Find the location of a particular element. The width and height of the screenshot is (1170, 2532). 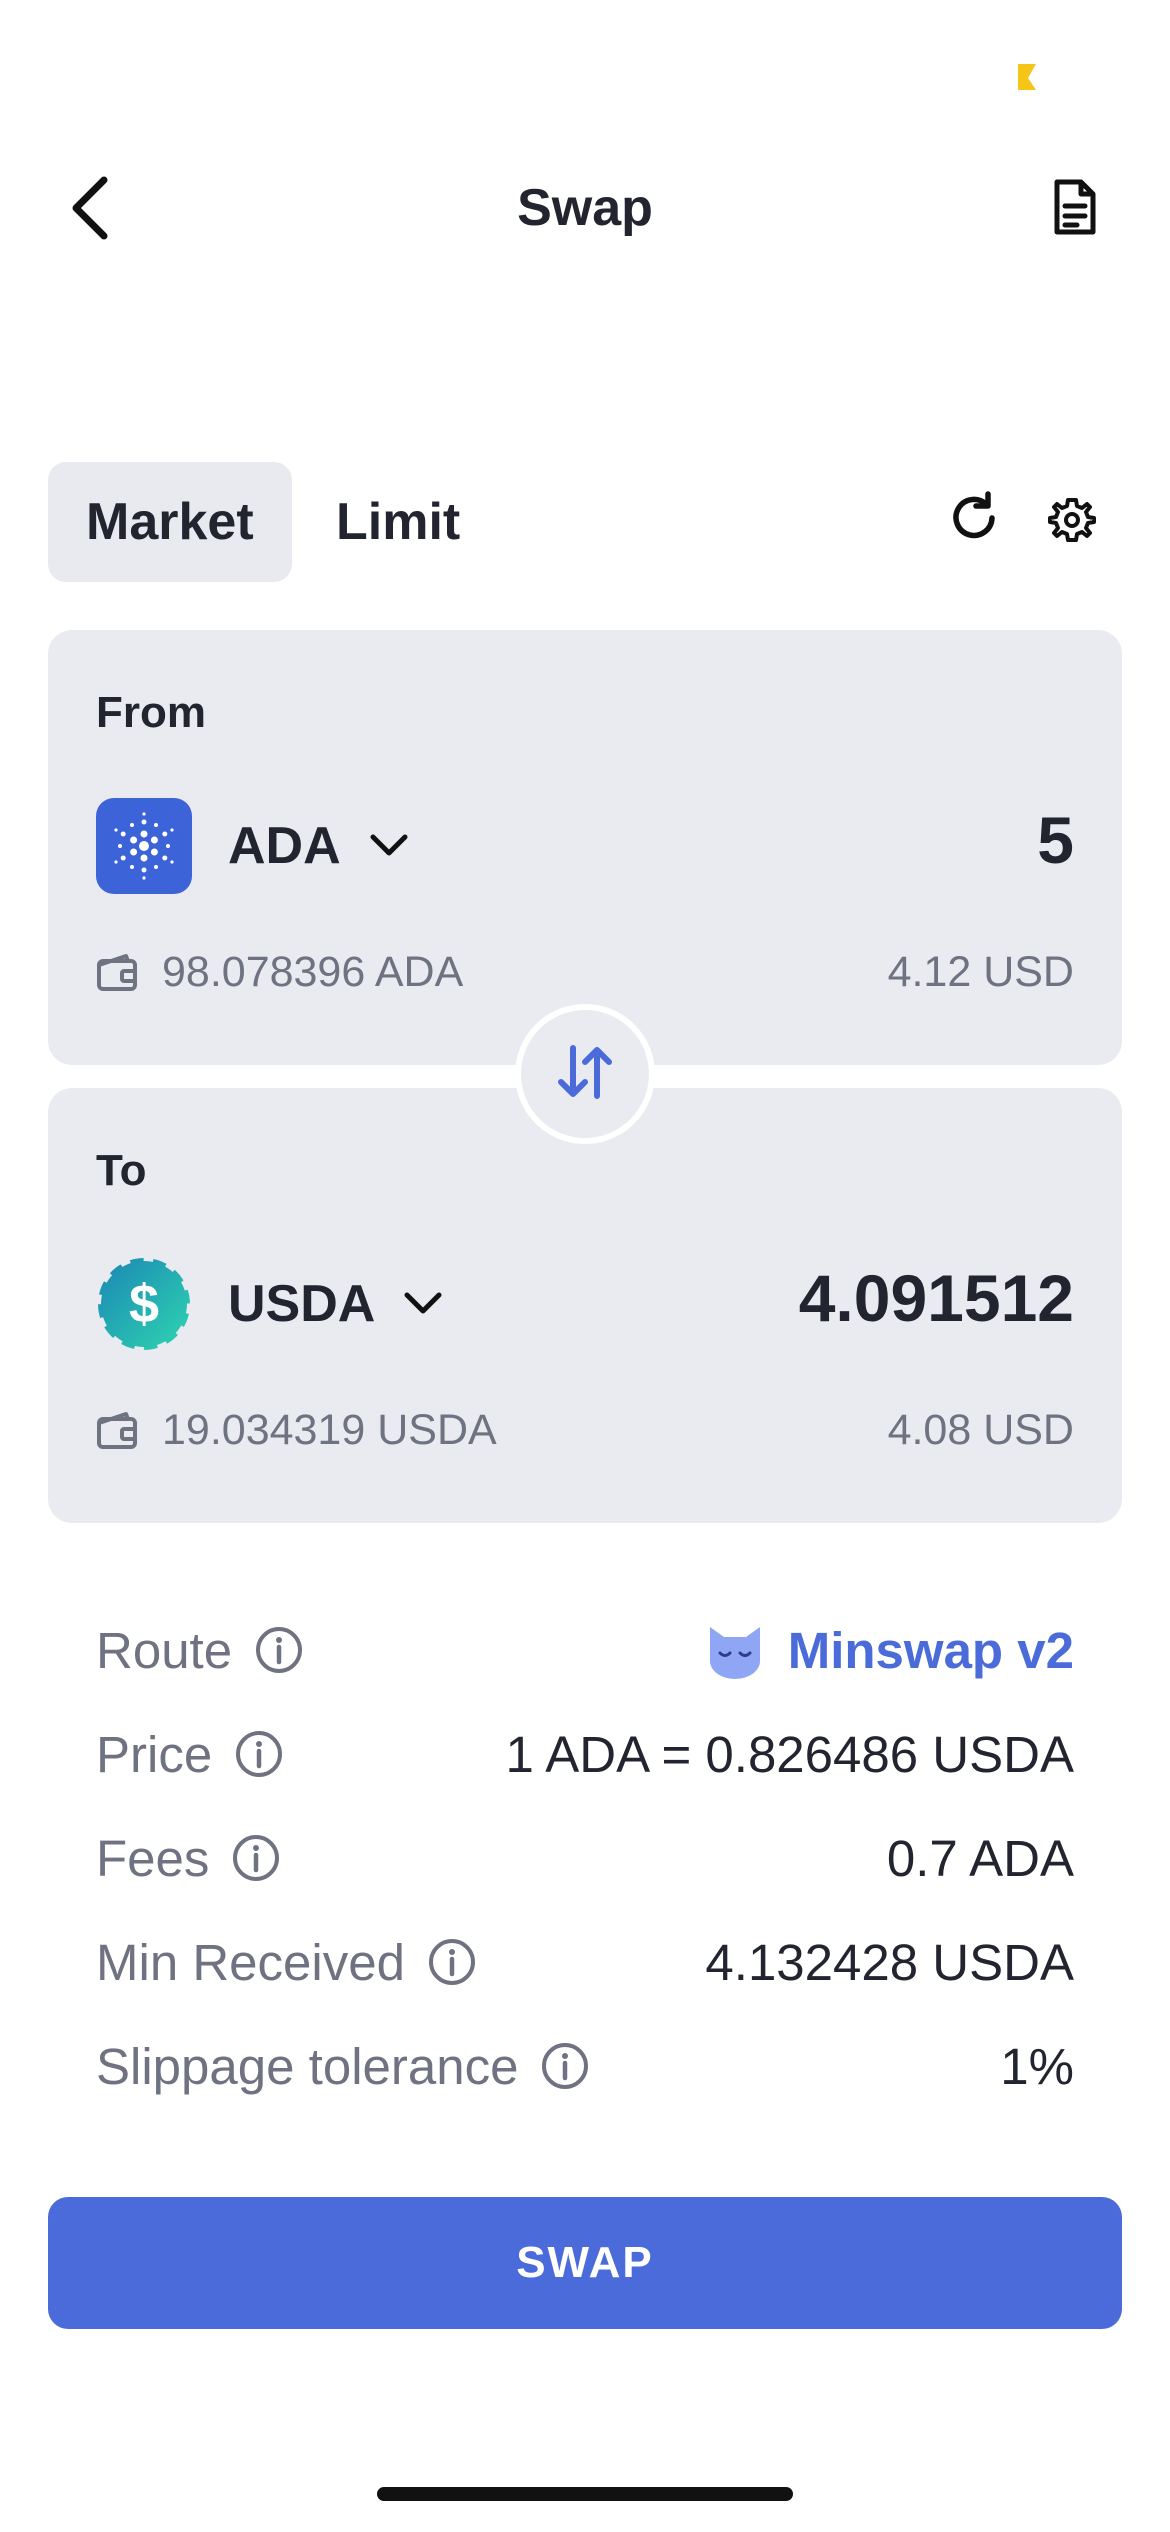

min-received-label-text: Min Received is located at coordinates (250, 1962).